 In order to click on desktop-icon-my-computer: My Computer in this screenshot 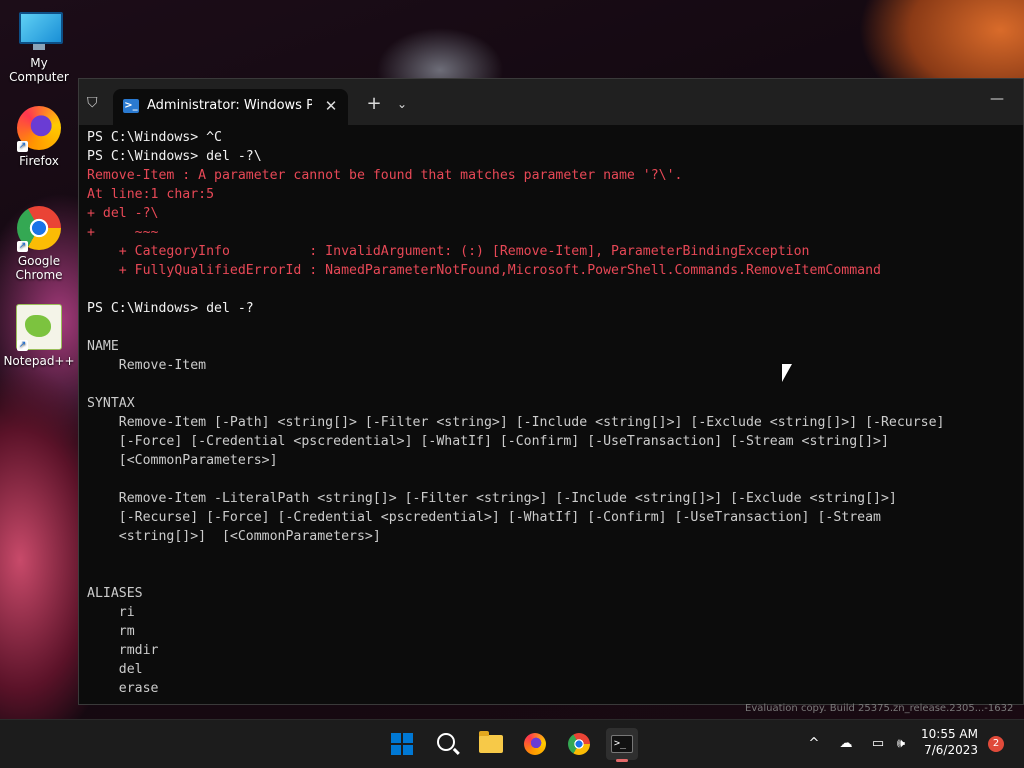, I will do `click(39, 46)`.